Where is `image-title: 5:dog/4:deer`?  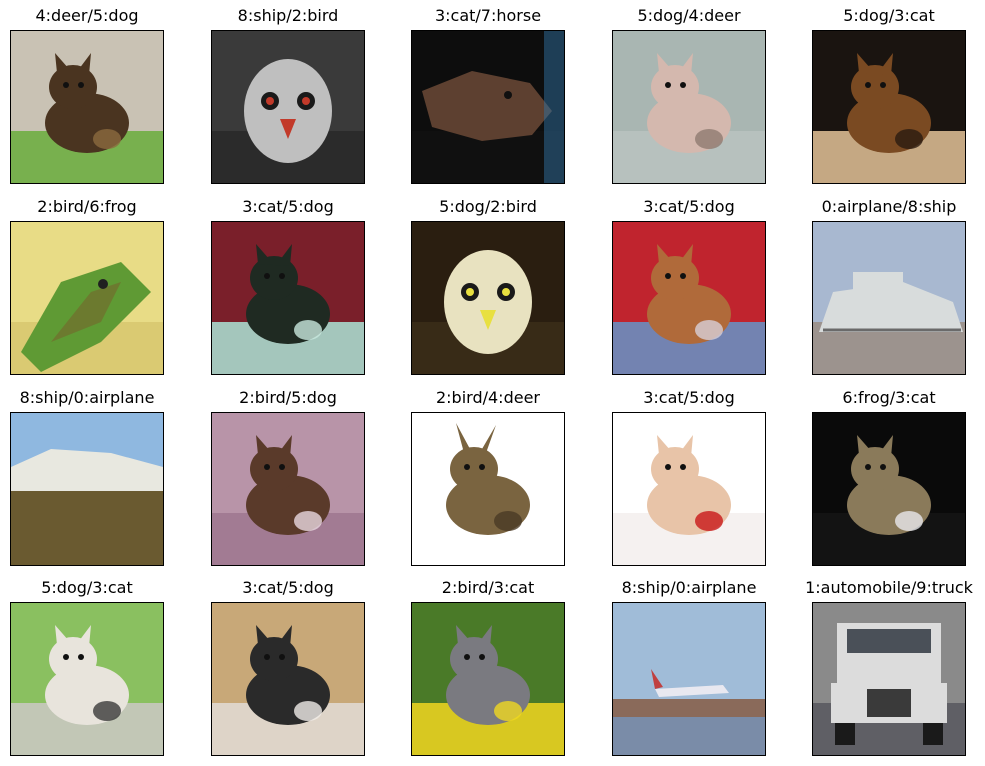
image-title: 5:dog/4:deer is located at coordinates (689, 15).